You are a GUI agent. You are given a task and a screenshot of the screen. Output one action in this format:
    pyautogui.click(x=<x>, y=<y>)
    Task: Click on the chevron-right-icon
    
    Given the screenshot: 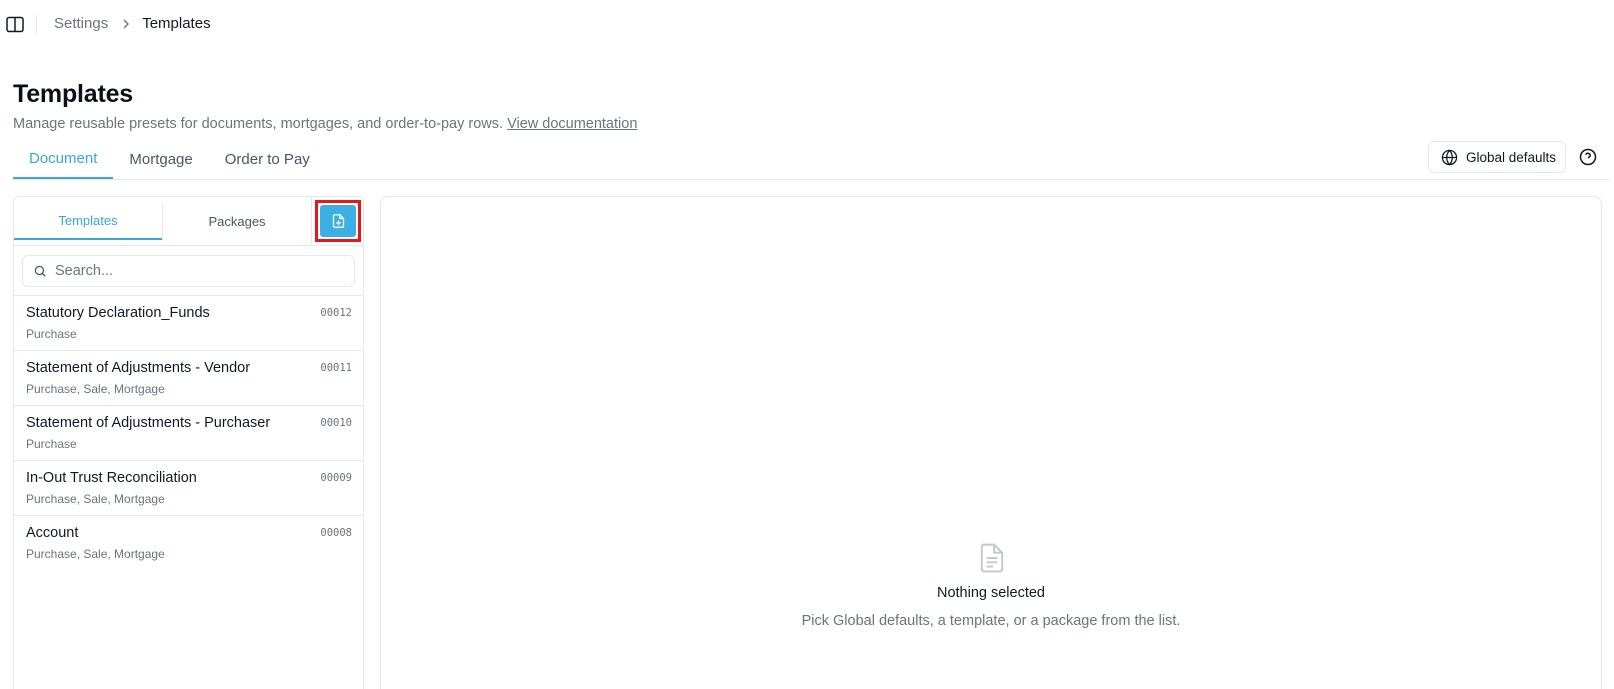 What is the action you would take?
    pyautogui.click(x=126, y=24)
    